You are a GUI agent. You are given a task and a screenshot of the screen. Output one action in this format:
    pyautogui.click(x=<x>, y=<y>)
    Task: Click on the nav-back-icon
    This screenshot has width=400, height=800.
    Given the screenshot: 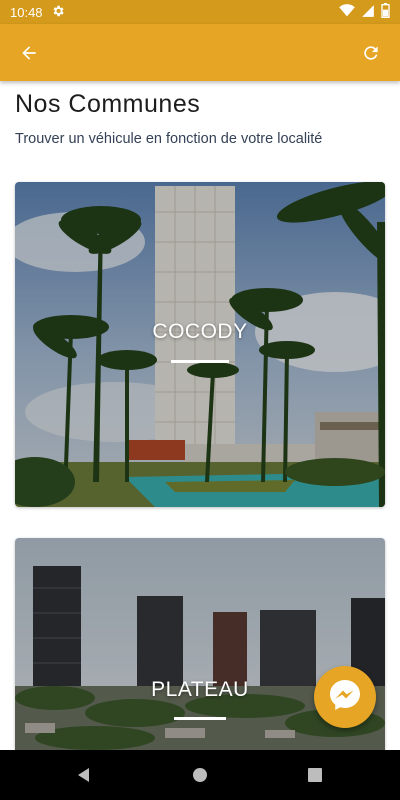 What is the action you would take?
    pyautogui.click(x=84, y=777)
    